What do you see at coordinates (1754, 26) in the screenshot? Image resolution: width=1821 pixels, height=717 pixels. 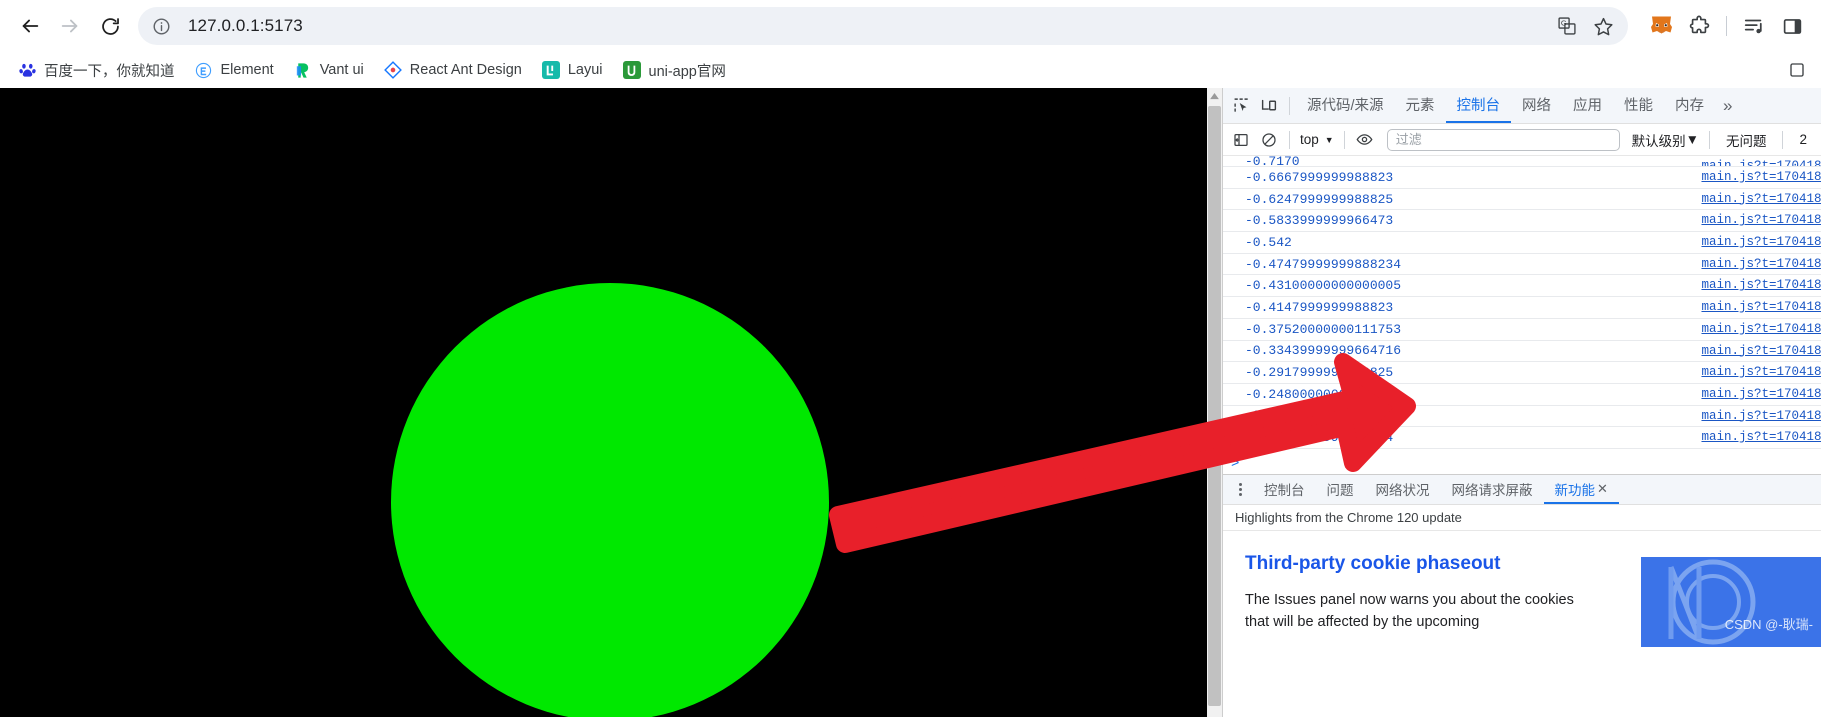 I see `reading-list-icon` at bounding box center [1754, 26].